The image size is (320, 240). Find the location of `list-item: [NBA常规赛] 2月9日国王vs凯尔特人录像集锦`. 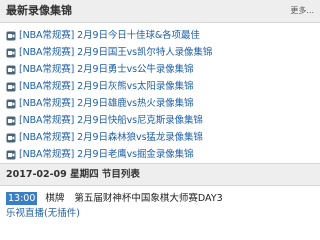

list-item: [NBA常规赛] 2月9日国王vs凯尔特人录像集锦 is located at coordinates (109, 53).